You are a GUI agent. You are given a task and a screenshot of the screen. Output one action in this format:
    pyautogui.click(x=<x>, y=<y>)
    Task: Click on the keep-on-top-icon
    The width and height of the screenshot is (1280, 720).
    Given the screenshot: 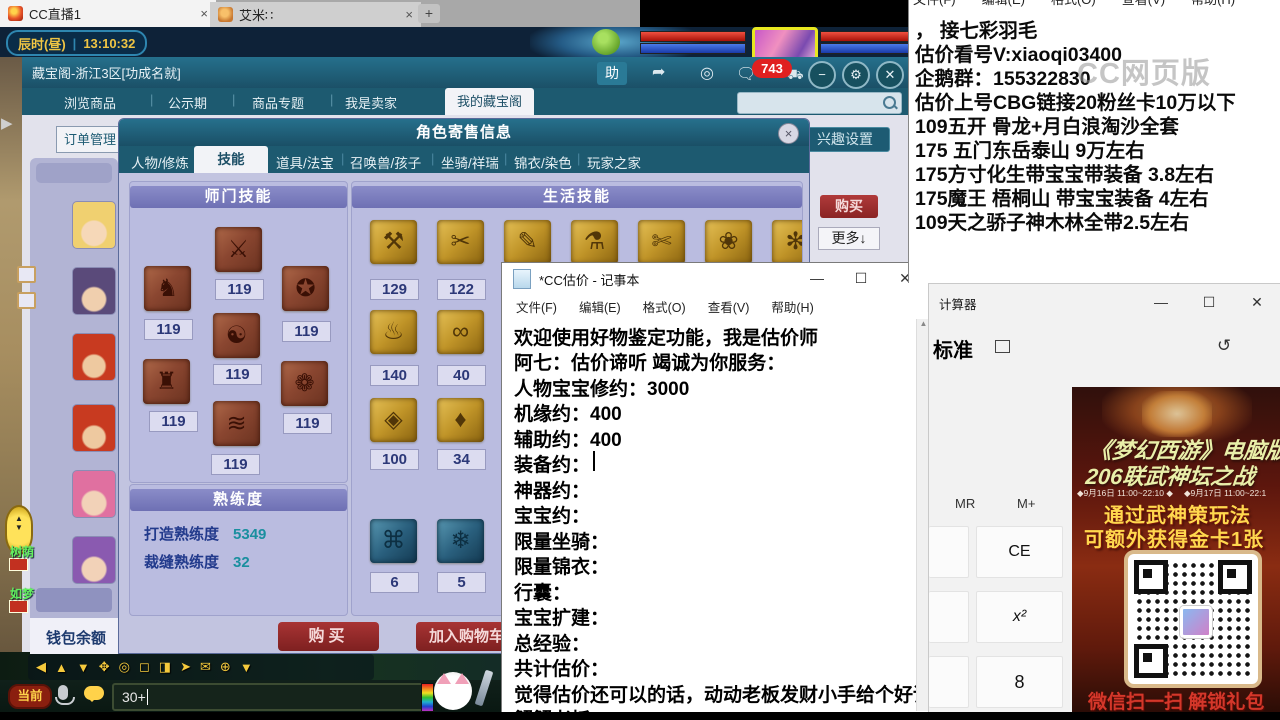 What is the action you would take?
    pyautogui.click(x=1002, y=346)
    